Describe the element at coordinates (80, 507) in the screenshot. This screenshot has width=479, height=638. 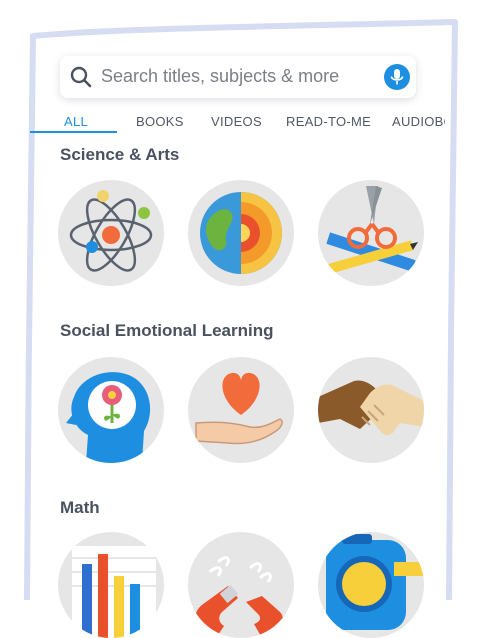
I see `section-title-math: Math` at that location.